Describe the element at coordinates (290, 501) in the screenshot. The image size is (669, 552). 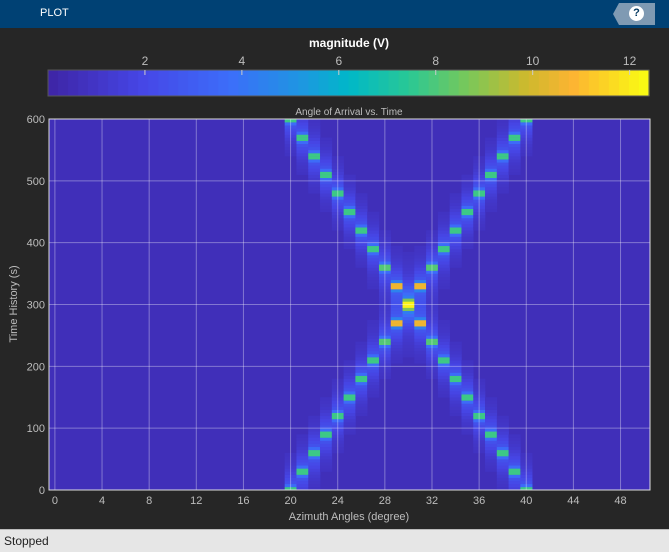
I see `x-tick-label: 20` at that location.